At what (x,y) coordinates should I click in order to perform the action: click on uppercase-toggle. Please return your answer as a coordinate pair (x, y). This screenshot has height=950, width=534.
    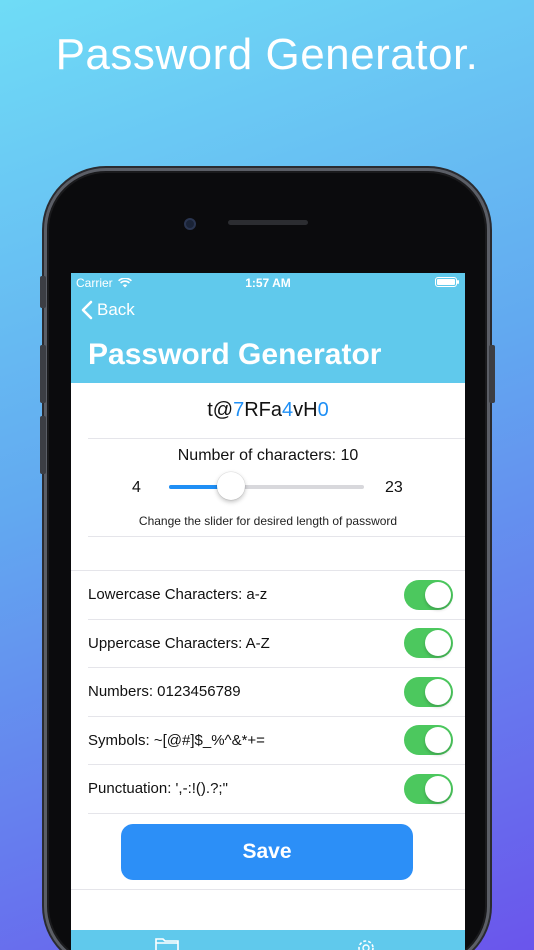
    Looking at the image, I should click on (428, 643).